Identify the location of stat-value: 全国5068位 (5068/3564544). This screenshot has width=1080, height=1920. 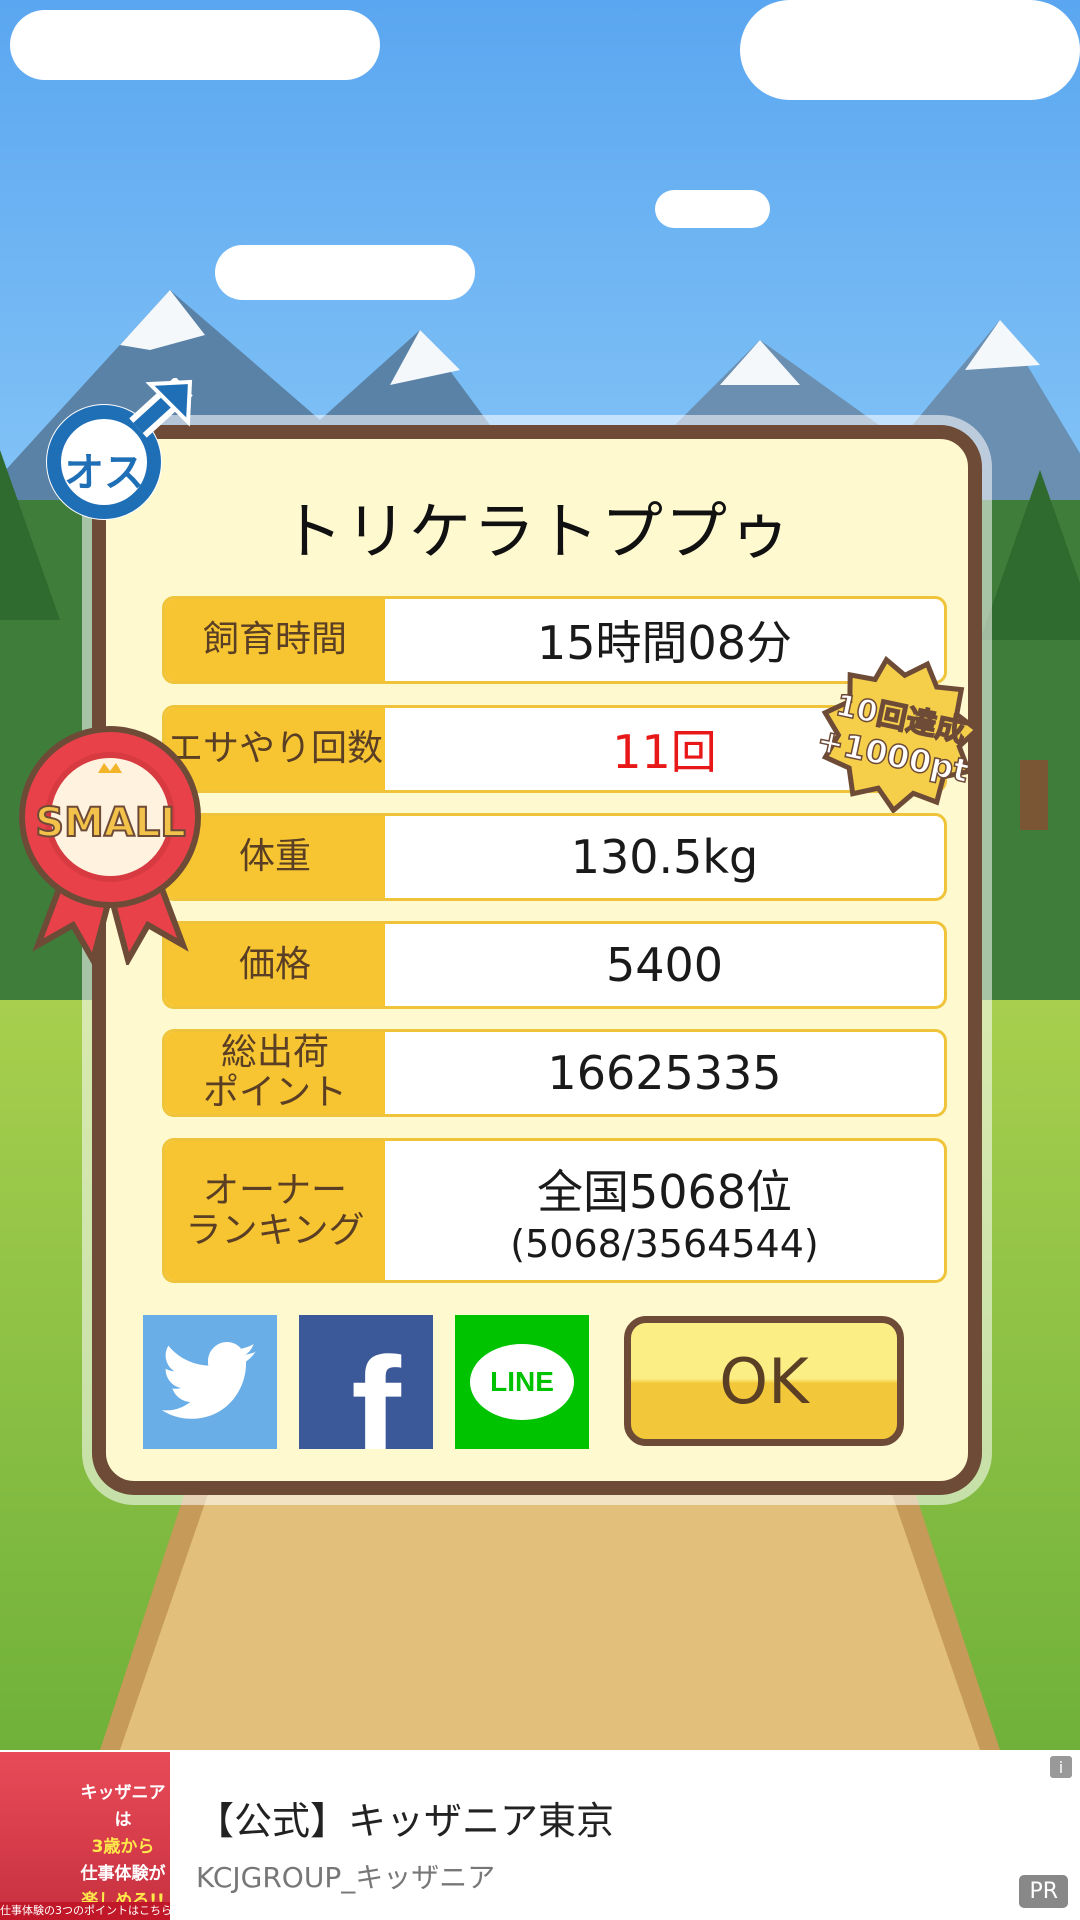
(664, 1210).